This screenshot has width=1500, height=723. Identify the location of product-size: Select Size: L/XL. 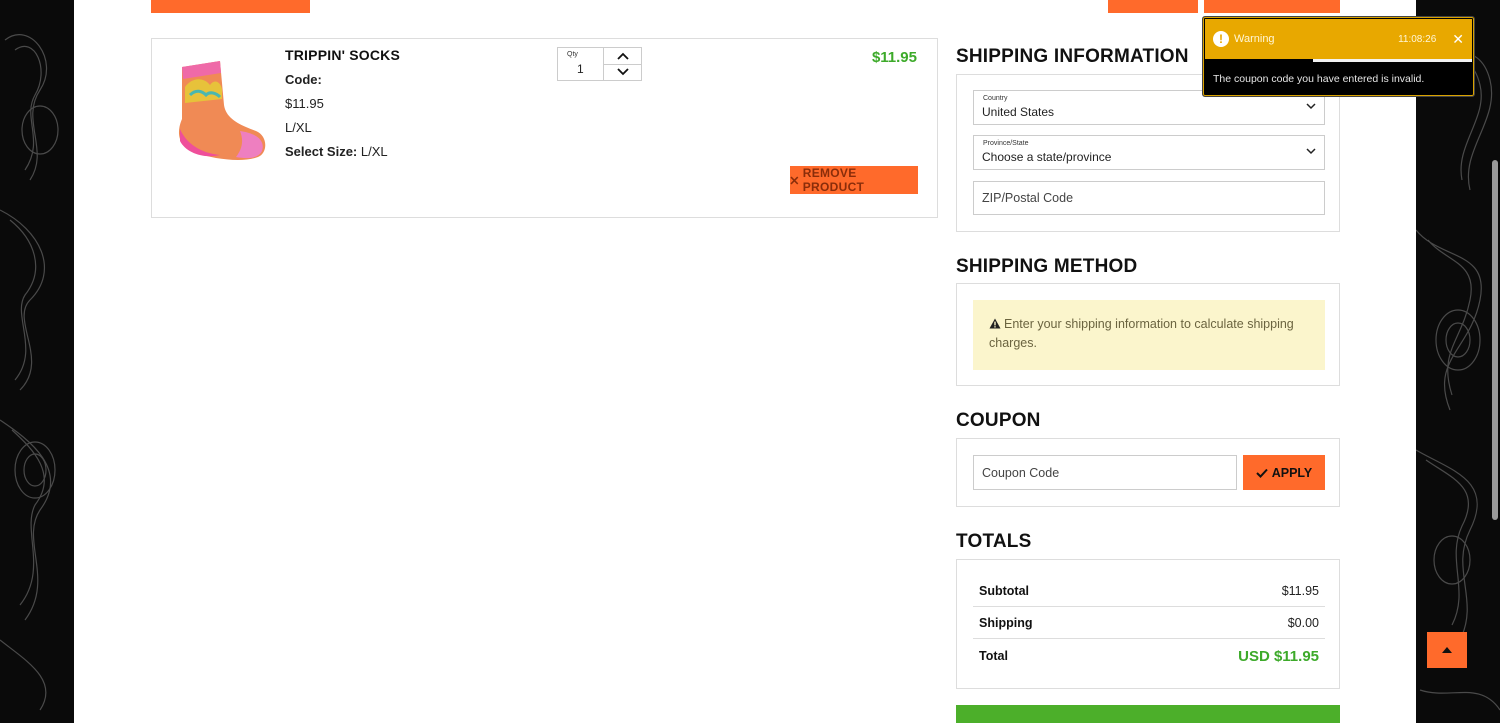
(336, 151).